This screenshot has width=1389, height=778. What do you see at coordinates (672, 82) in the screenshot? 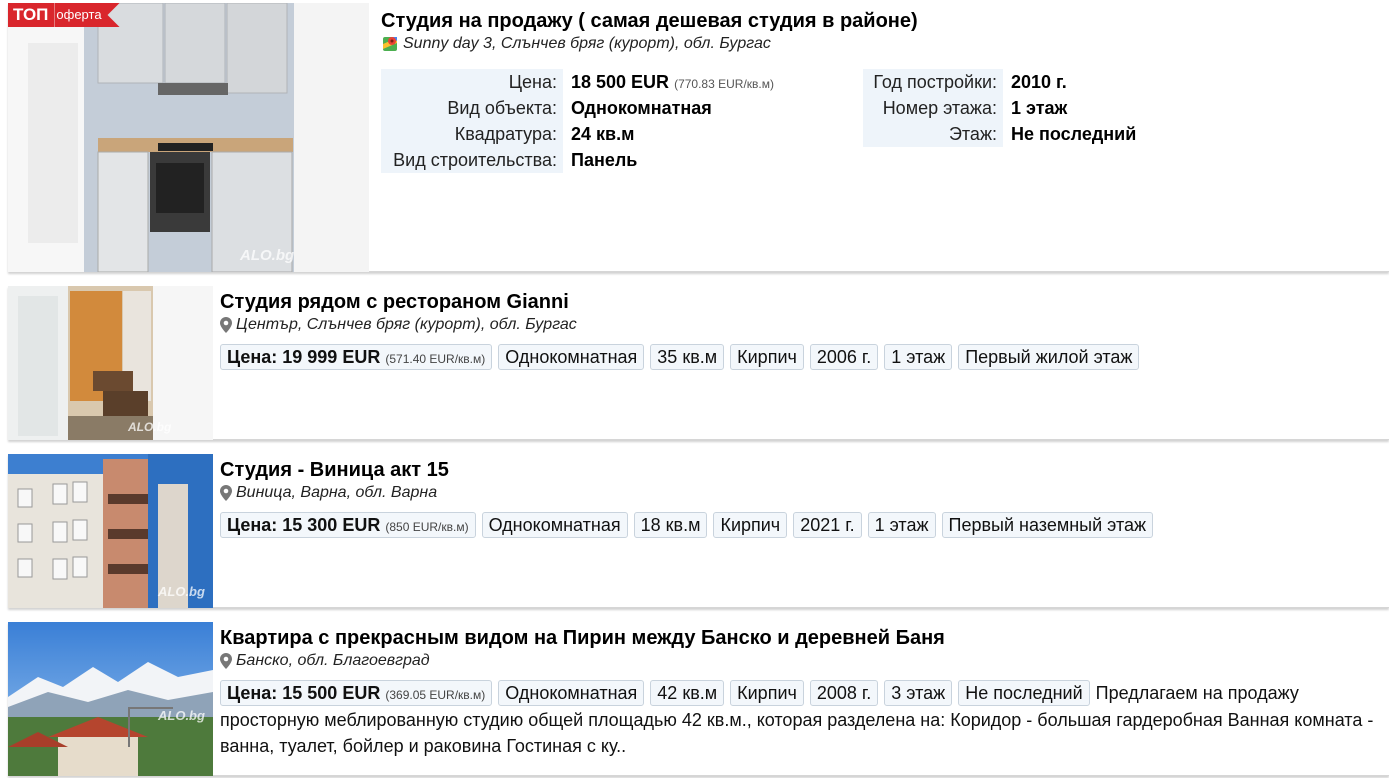
I see `param-value: 18 500 EUR (770.83 EUR/кв.м)` at bounding box center [672, 82].